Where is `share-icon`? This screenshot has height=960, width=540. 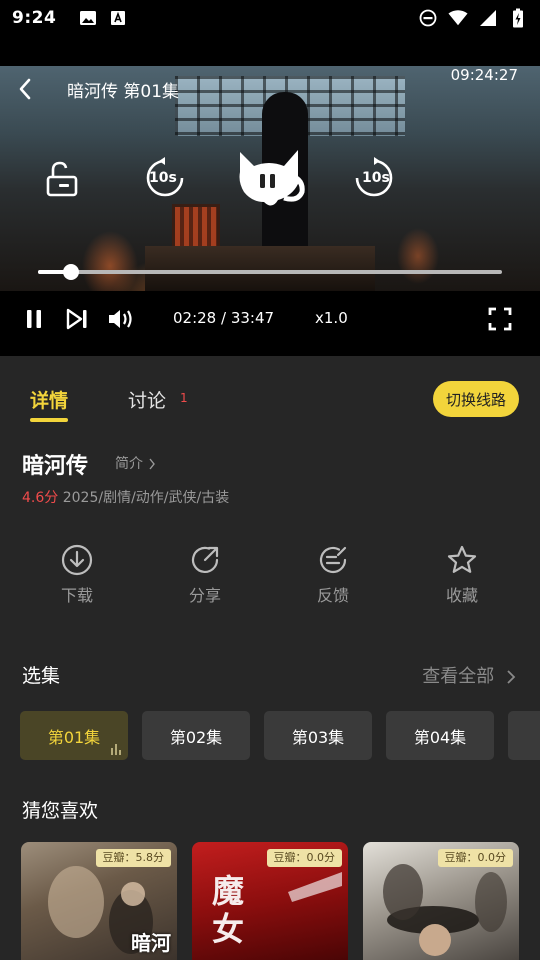
share-icon is located at coordinates (205, 559).